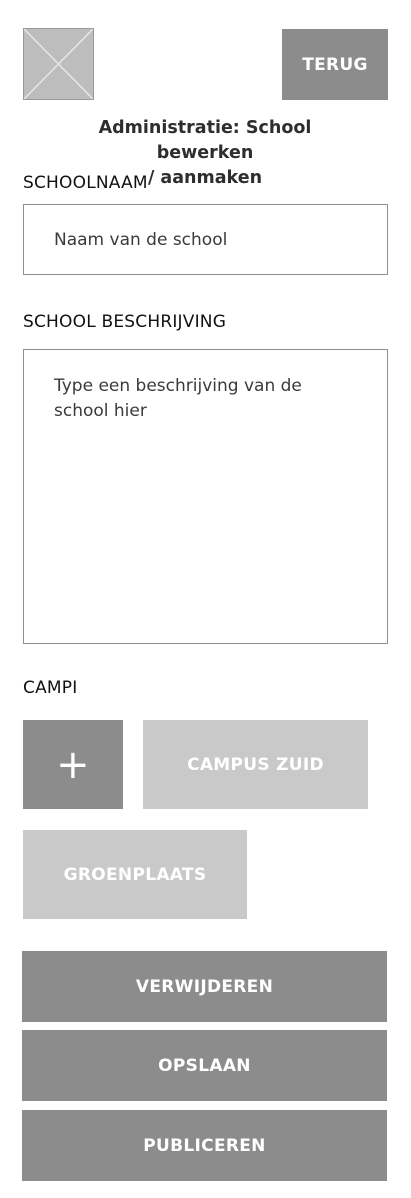 Image resolution: width=411 pixels, height=1198 pixels. What do you see at coordinates (58, 64) in the screenshot?
I see `image-placeholder-icon` at bounding box center [58, 64].